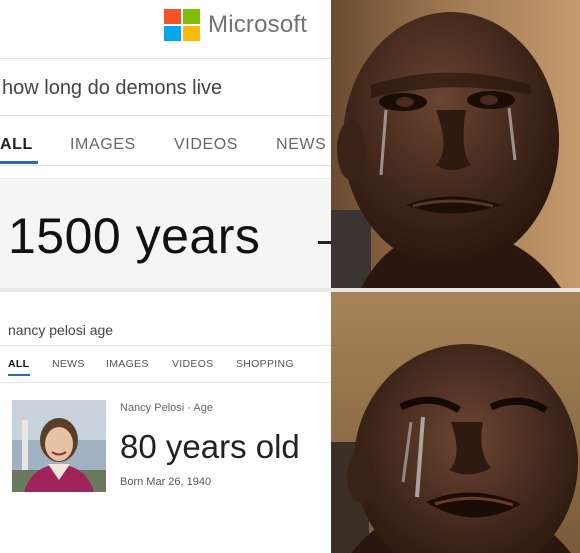 The width and height of the screenshot is (580, 553). I want to click on person-portrait, so click(59, 446).